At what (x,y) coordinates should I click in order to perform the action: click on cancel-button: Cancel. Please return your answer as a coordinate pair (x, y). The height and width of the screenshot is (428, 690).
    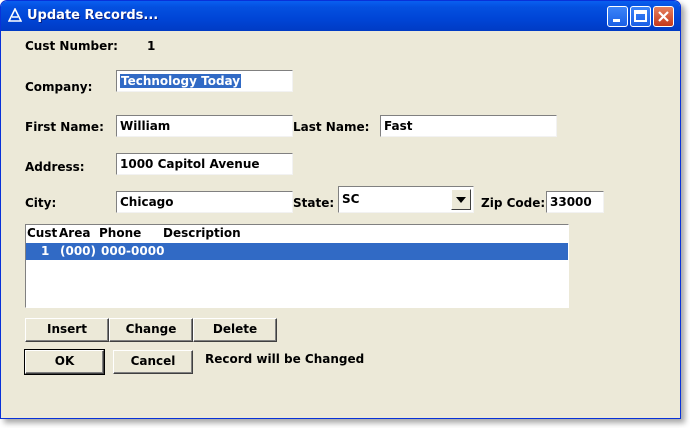
    Looking at the image, I should click on (153, 362).